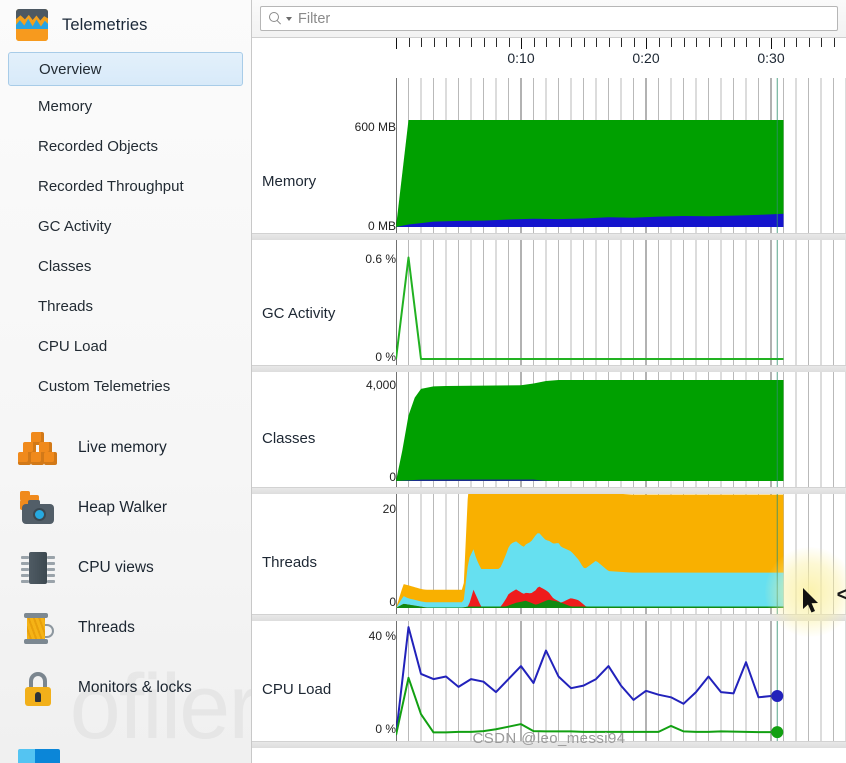  Describe the element at coordinates (299, 313) in the screenshot. I see `chart-title: GC Activity` at that location.